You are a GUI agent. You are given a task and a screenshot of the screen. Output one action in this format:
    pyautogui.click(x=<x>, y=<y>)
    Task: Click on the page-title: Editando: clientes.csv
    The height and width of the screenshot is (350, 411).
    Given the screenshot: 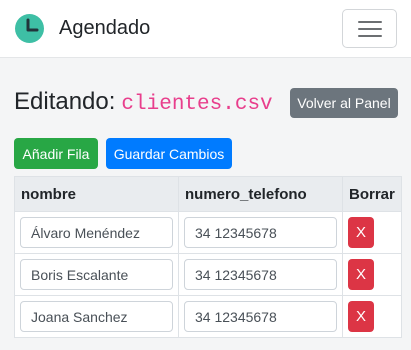 What is the action you would take?
    pyautogui.click(x=143, y=103)
    